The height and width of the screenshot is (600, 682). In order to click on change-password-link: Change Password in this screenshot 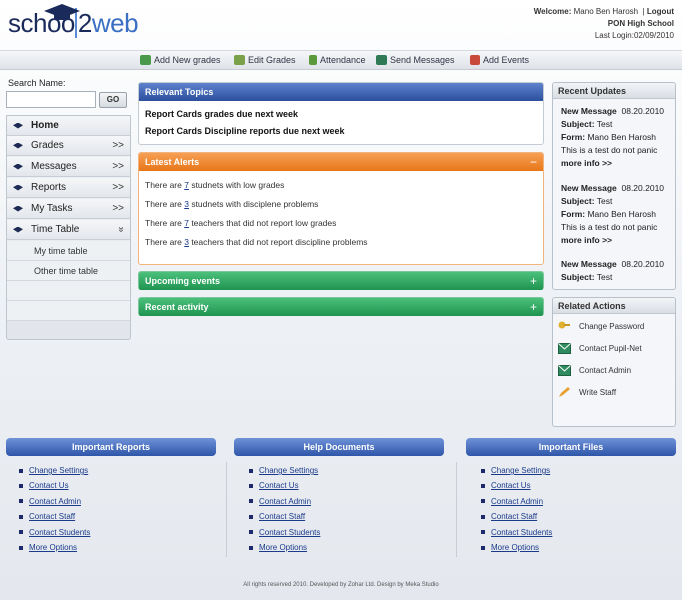, I will do `click(601, 326)`.